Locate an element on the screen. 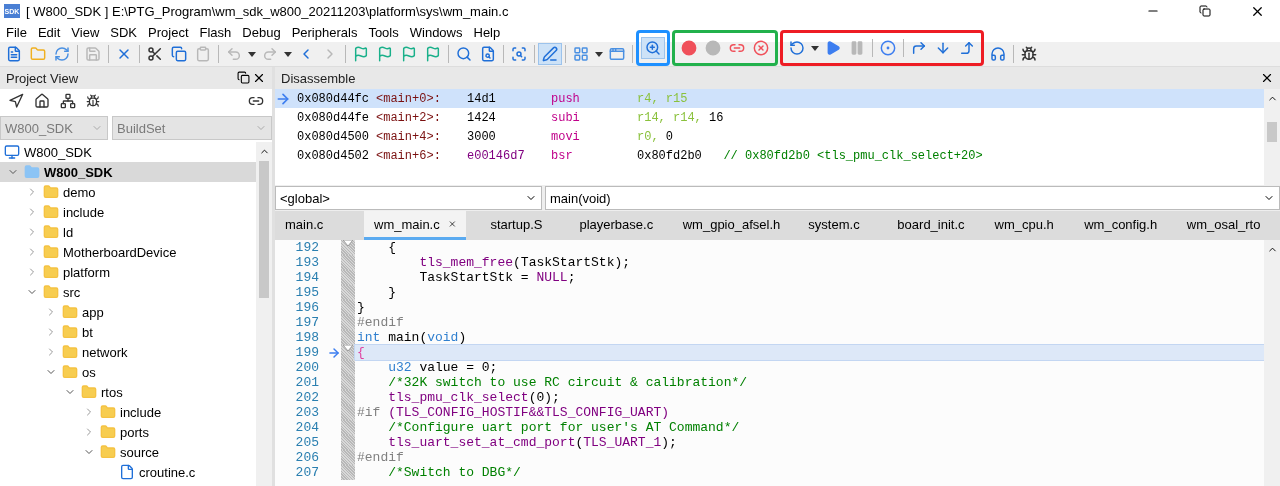 The image size is (1280, 486). line-number: 193 is located at coordinates (306, 262).